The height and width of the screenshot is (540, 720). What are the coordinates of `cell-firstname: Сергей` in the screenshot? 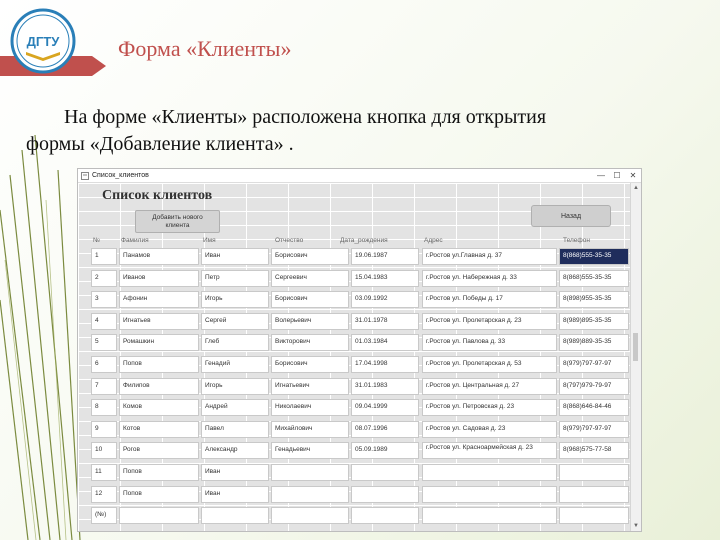 It's located at (235, 321).